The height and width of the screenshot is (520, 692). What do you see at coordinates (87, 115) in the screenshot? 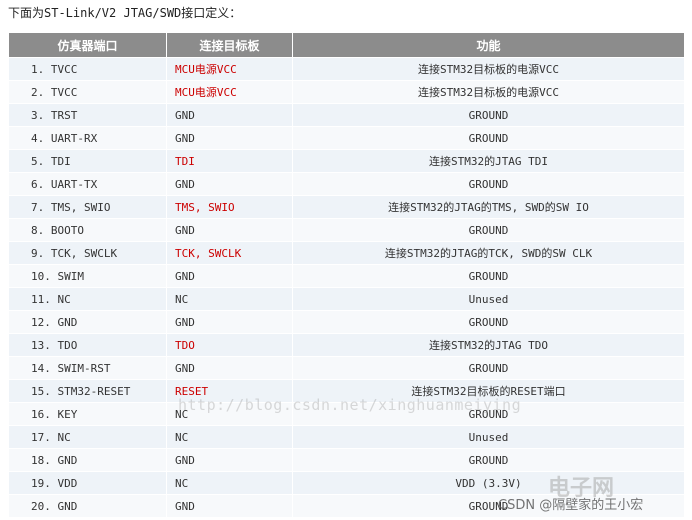
I see `cell-port: 3. TRST` at bounding box center [87, 115].